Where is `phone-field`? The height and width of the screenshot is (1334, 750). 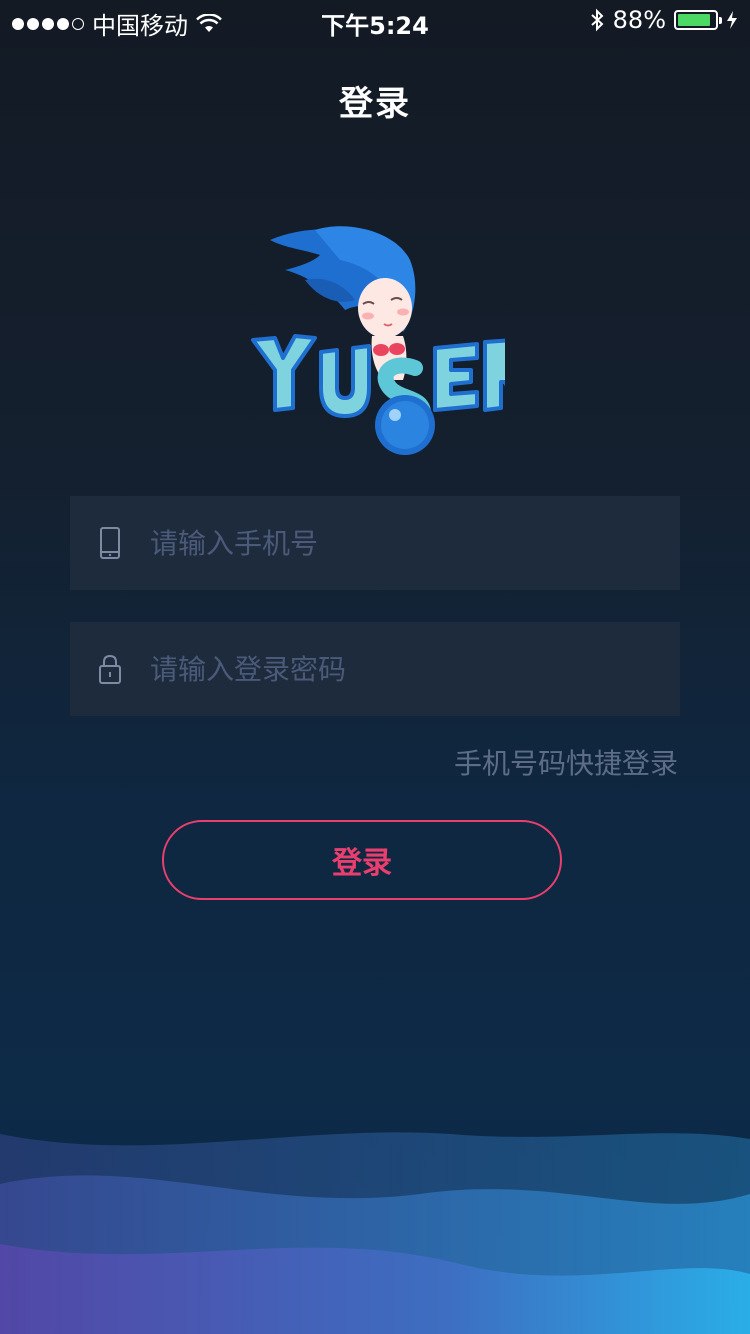
phone-field is located at coordinates (375, 543).